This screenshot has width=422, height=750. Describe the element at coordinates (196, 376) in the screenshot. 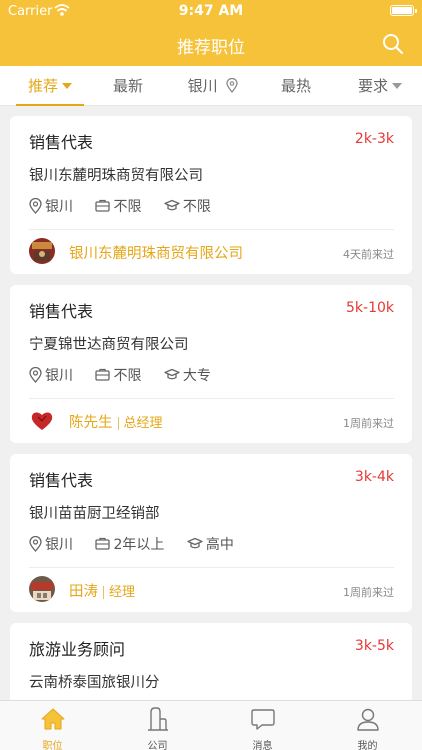

I see `education-text: 大专` at that location.